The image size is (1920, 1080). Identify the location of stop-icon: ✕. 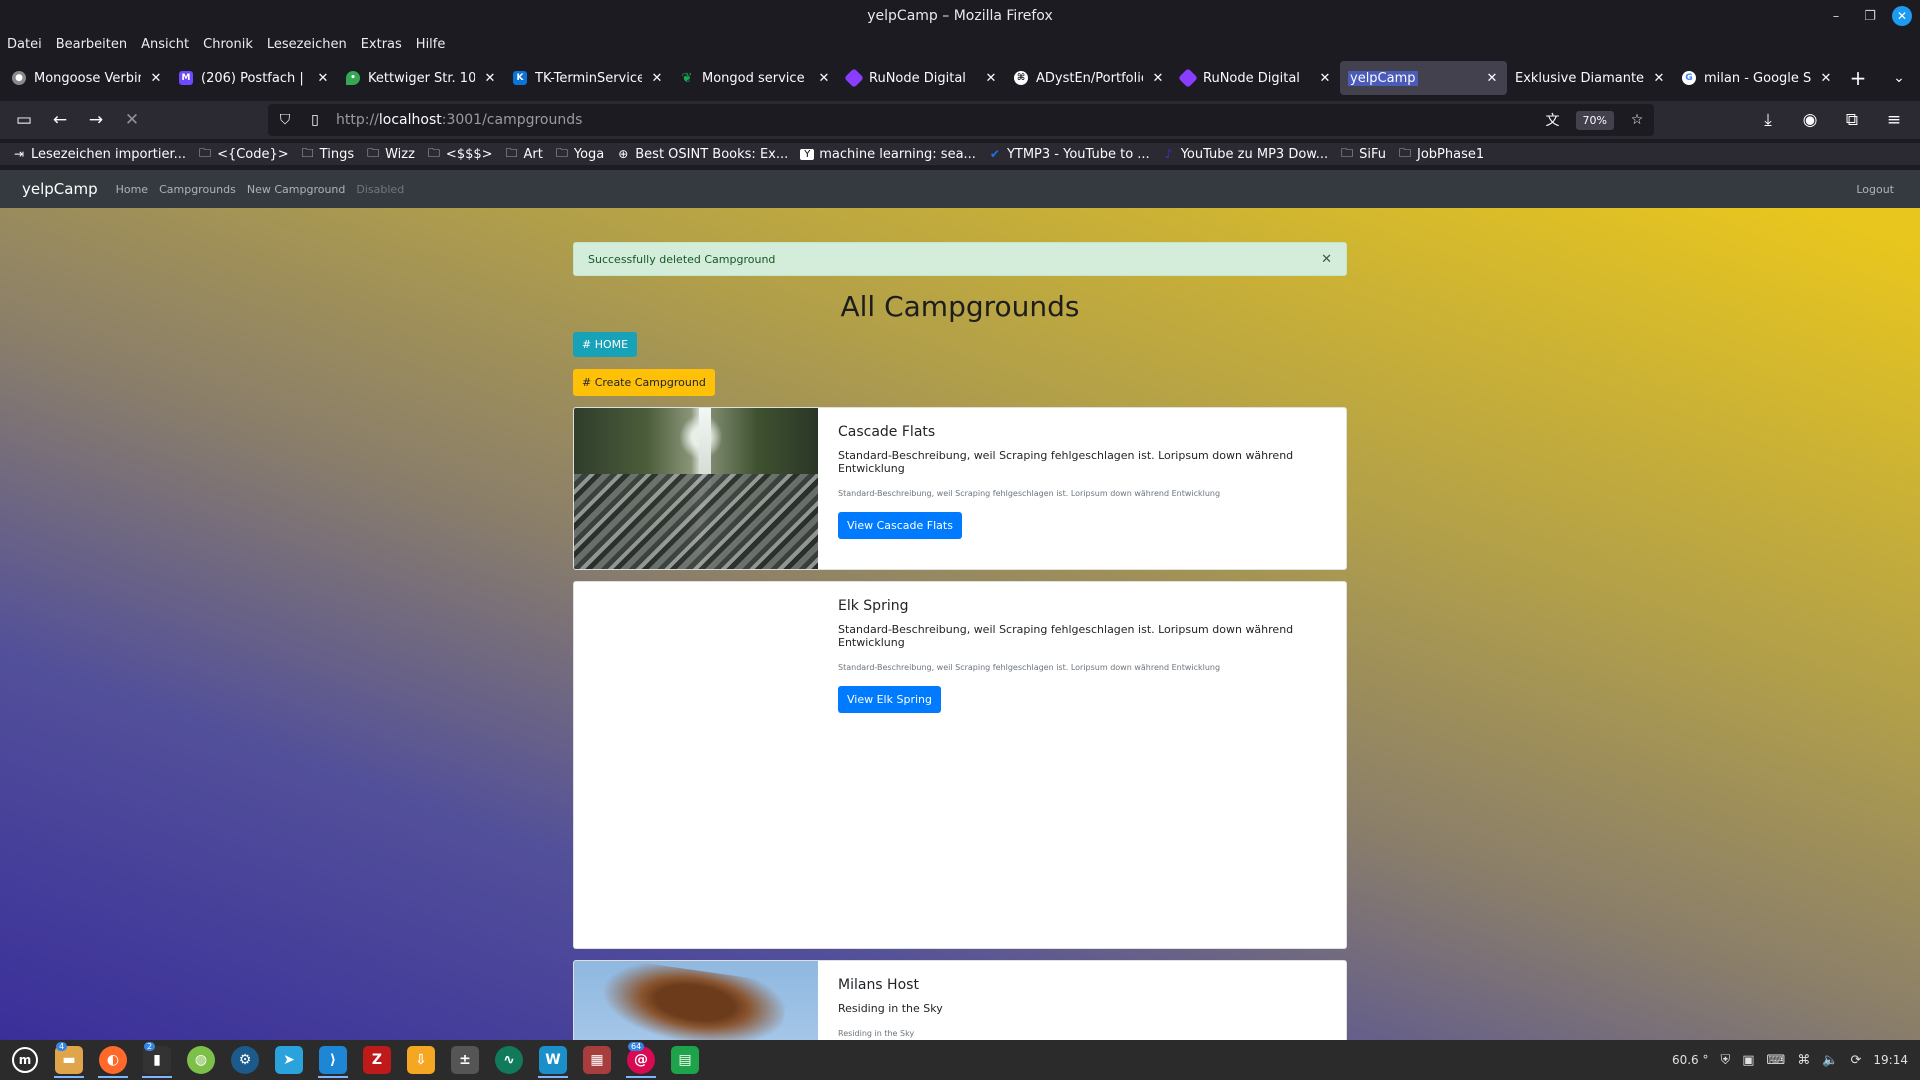
(132, 120).